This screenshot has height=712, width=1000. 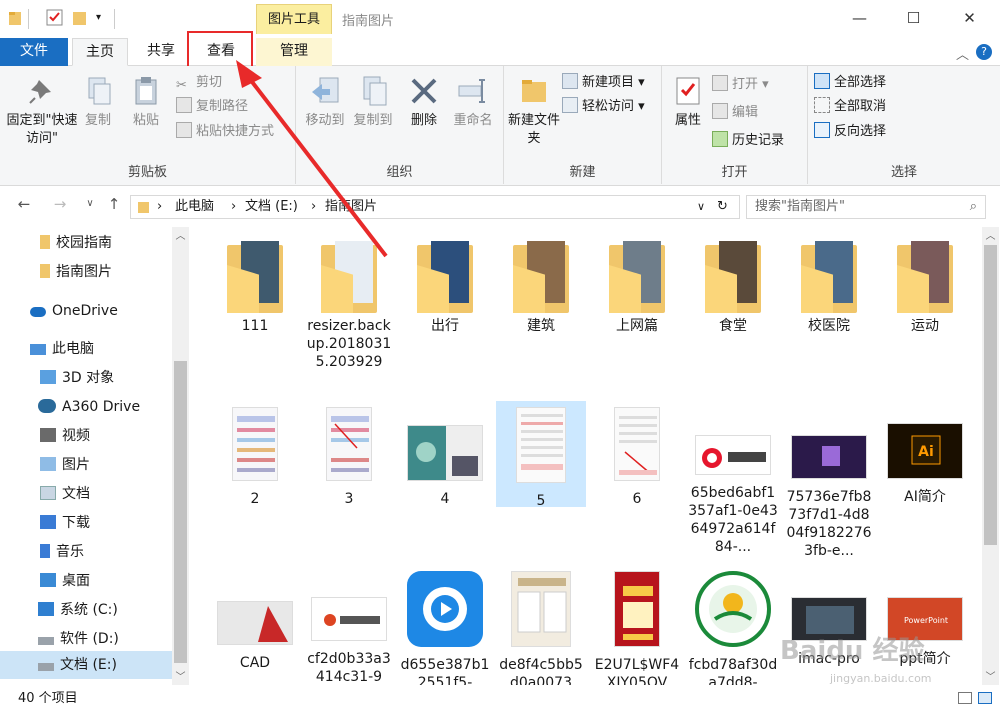 I want to click on recent-dropdown-icon: ∨, so click(x=90, y=203).